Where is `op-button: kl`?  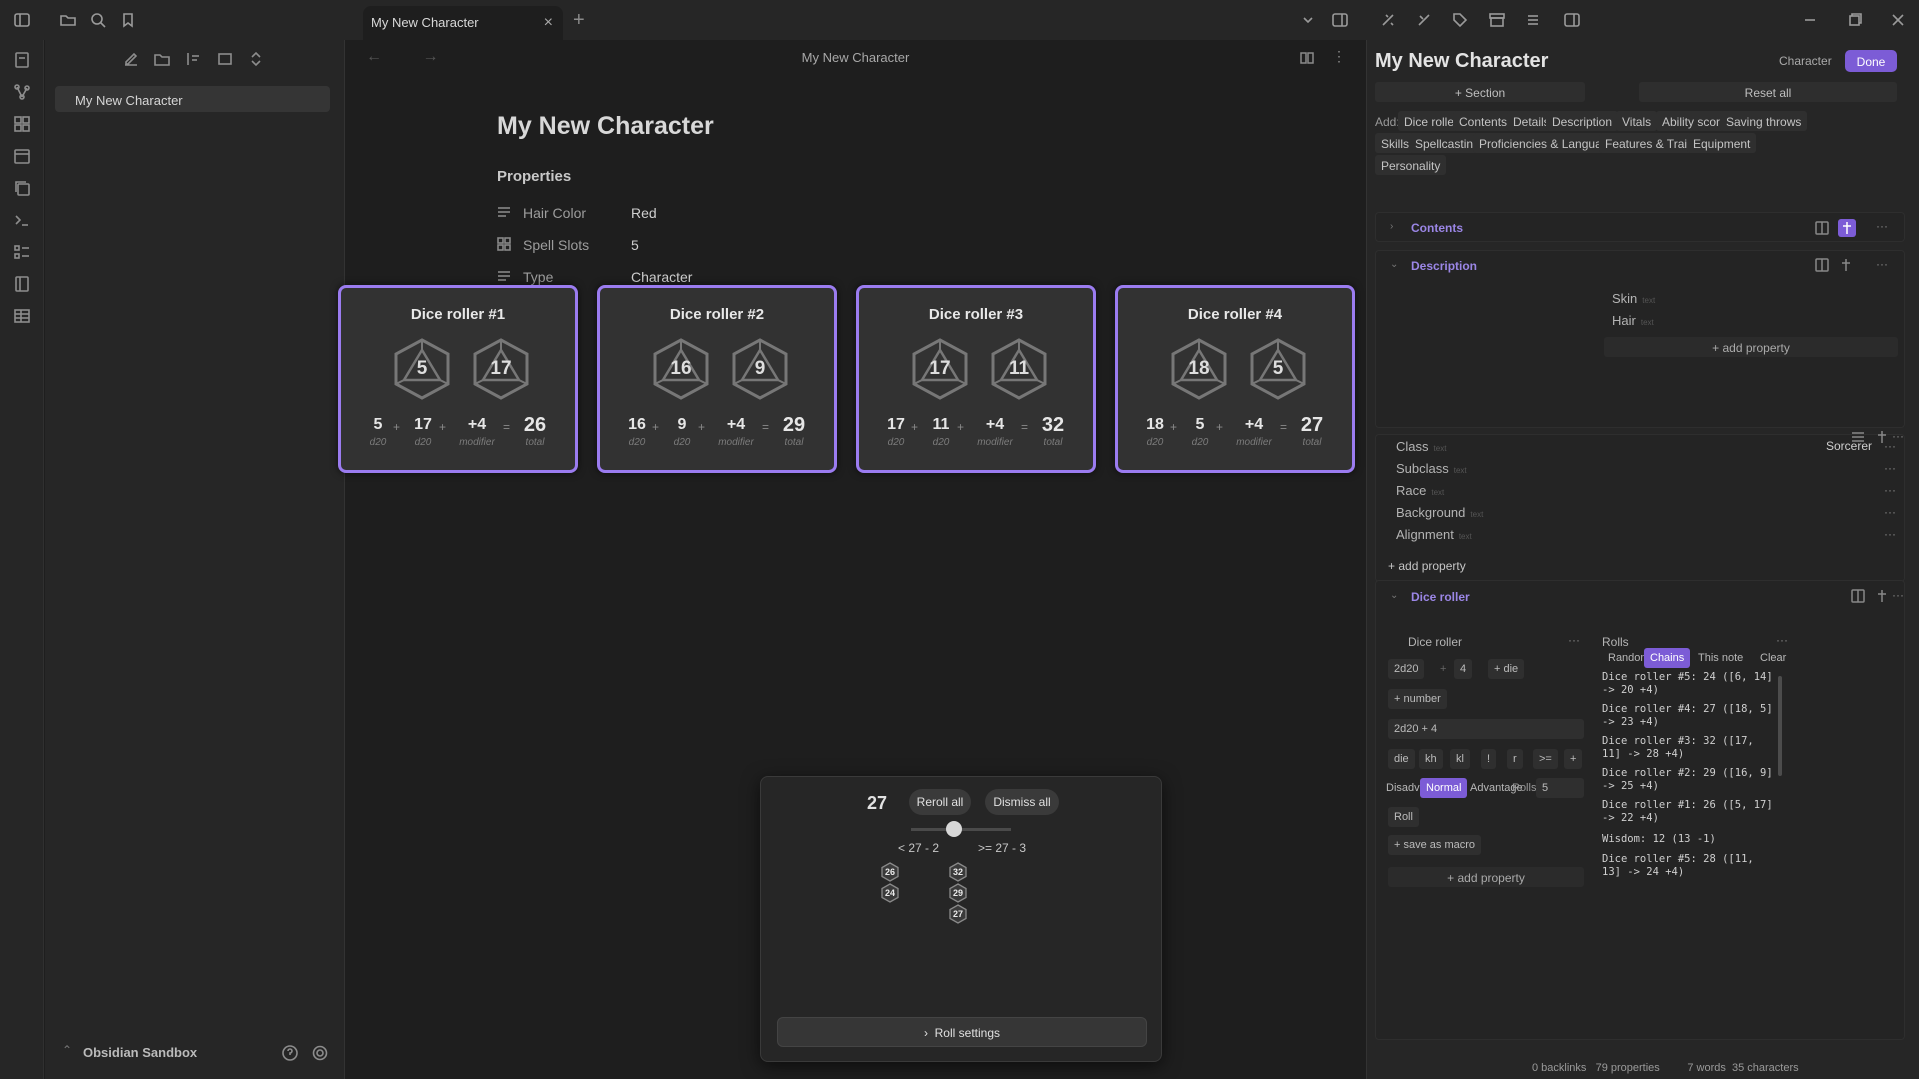
op-button: kl is located at coordinates (1460, 759).